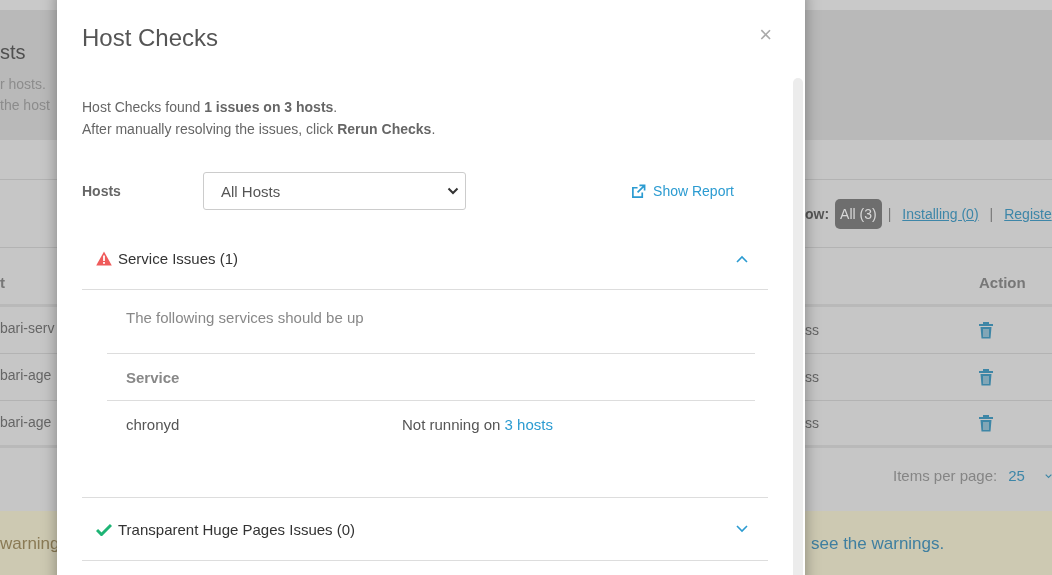  What do you see at coordinates (1025, 213) in the screenshot?
I see `filter-link: Registe` at bounding box center [1025, 213].